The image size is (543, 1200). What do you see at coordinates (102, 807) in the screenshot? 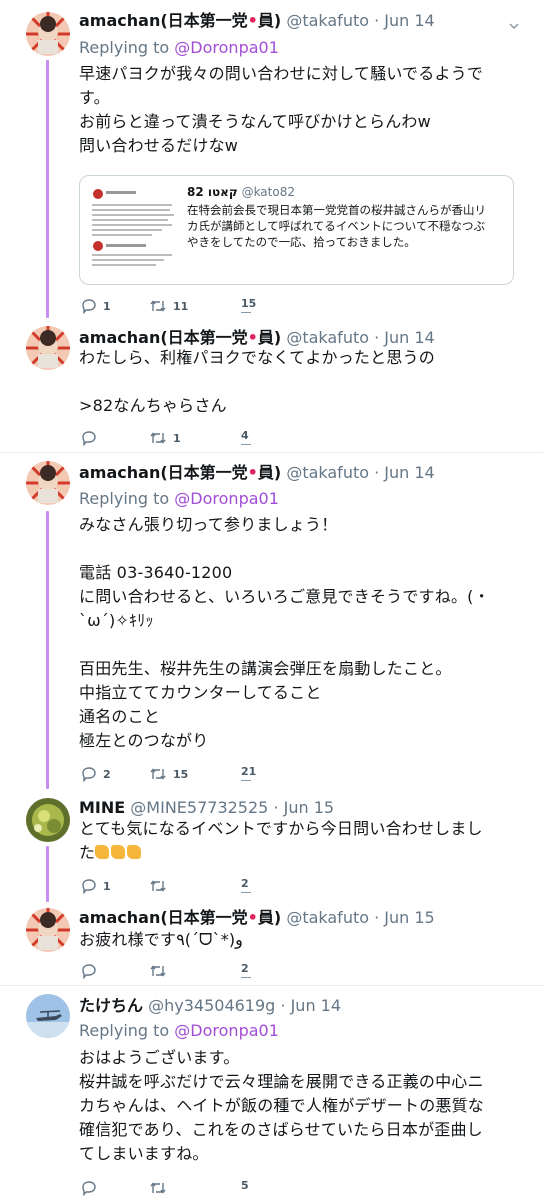
I see `display-name: MINE` at bounding box center [102, 807].